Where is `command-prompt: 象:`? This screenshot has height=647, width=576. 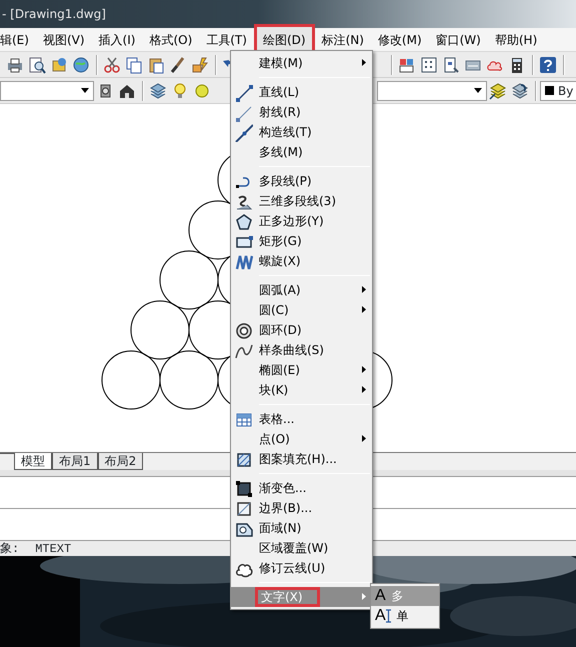
command-prompt: 象: is located at coordinates (10, 549).